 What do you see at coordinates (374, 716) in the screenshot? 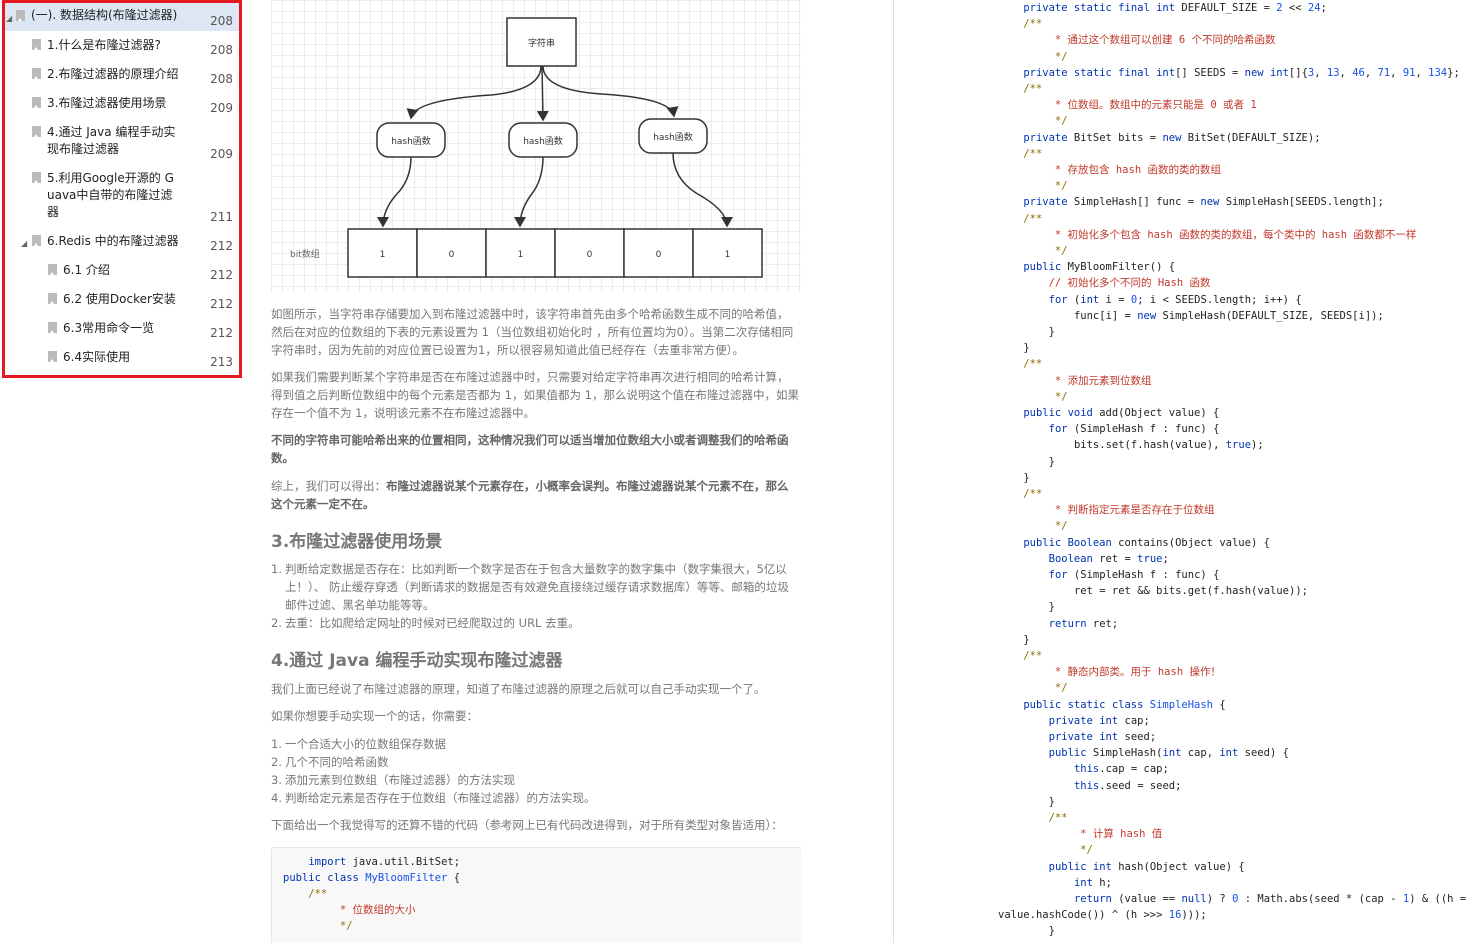
I see `paragraph-requirements: 如果你想要手动实现一个的话，你需要：` at bounding box center [374, 716].